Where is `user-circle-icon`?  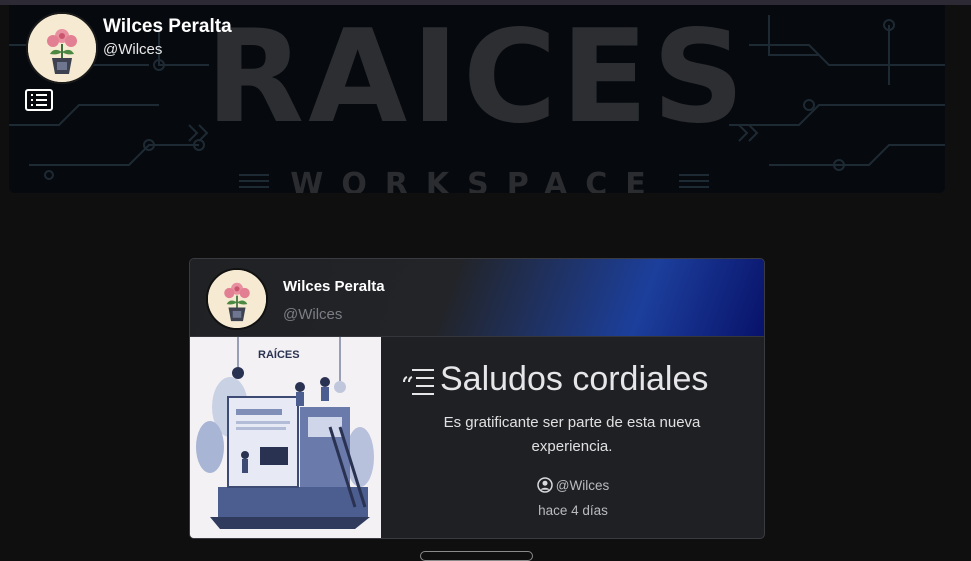
user-circle-icon is located at coordinates (545, 485).